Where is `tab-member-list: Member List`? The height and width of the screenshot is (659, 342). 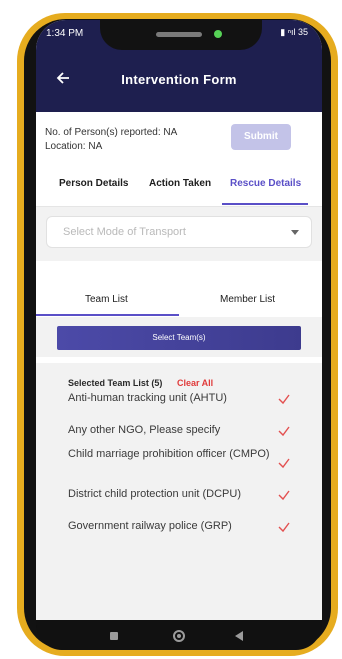 tab-member-list: Member List is located at coordinates (247, 299).